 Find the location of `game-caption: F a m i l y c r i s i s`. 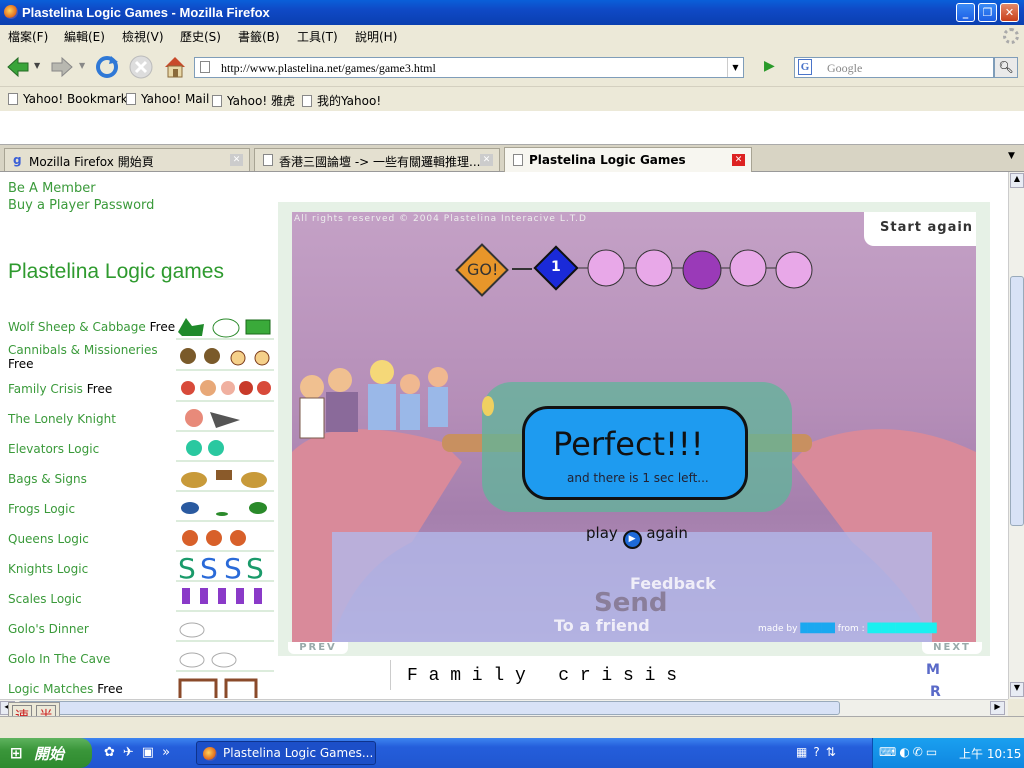

game-caption: F a m i l y c r i s i s is located at coordinates (542, 676).